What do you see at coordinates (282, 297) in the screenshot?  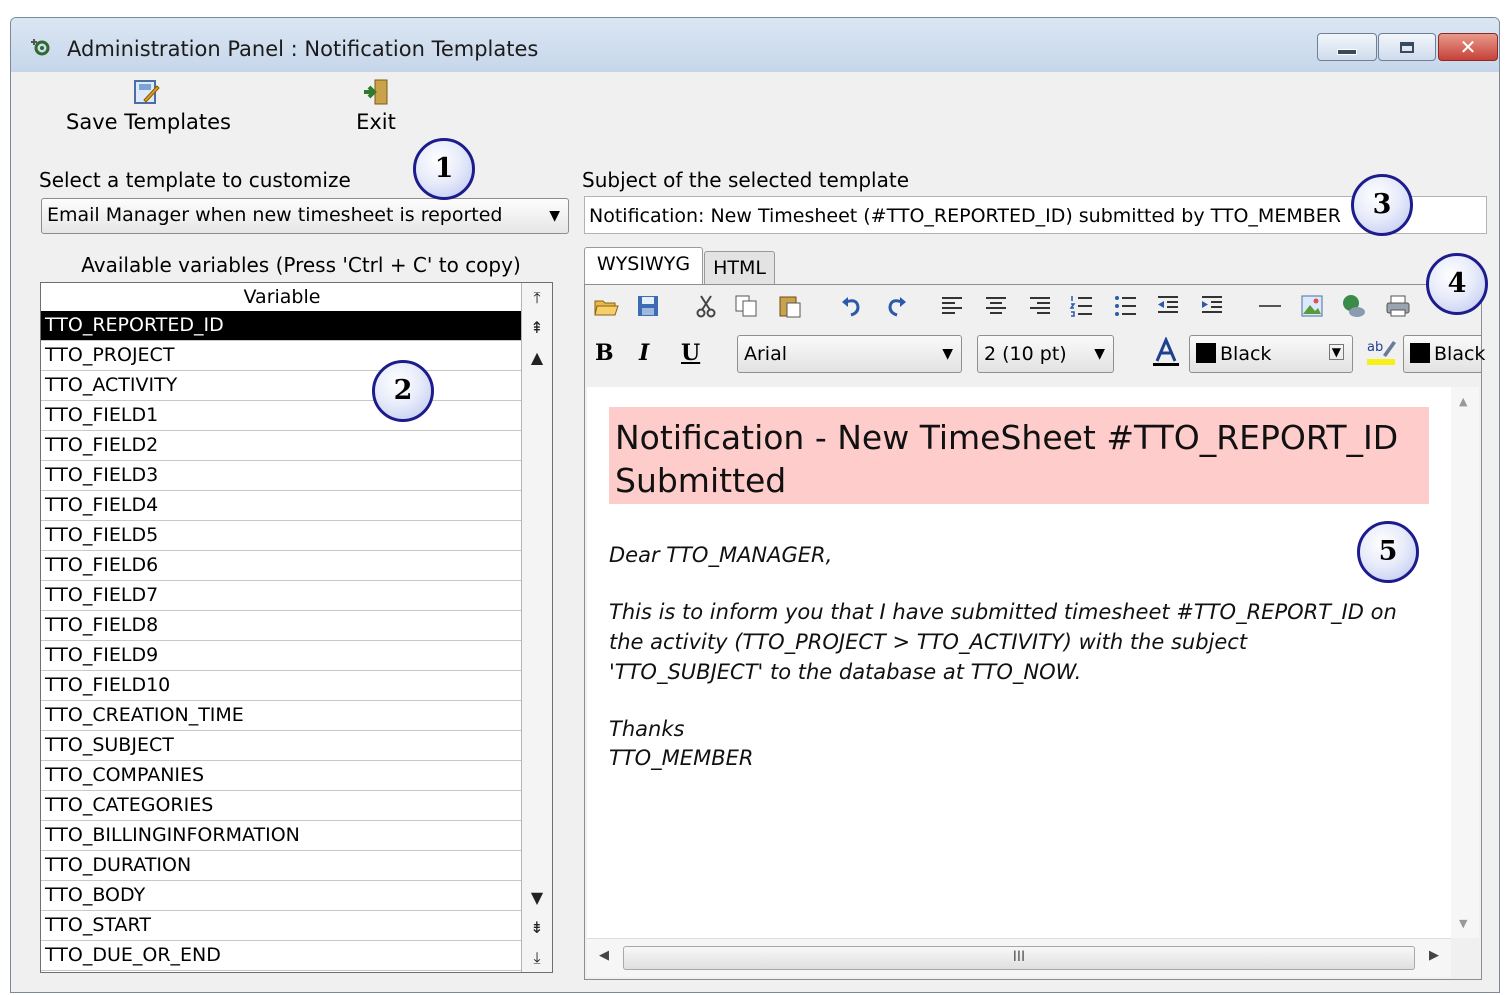 I see `variable-column-header: Variable` at bounding box center [282, 297].